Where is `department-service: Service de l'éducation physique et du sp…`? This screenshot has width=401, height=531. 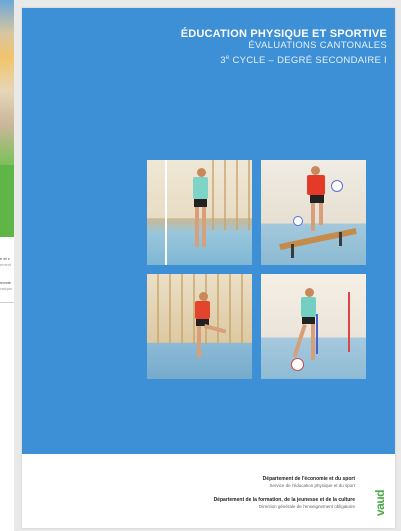
department-service: Service de l'éducation physique et du sp… is located at coordinates (312, 485).